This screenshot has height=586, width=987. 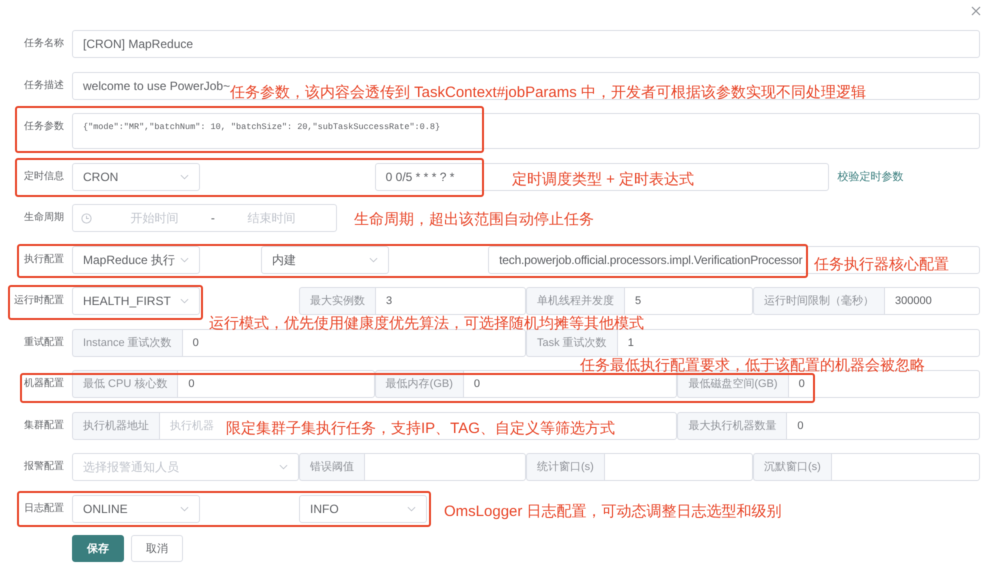 I want to click on field-prefix: 最大执行机器数量, so click(x=731, y=426).